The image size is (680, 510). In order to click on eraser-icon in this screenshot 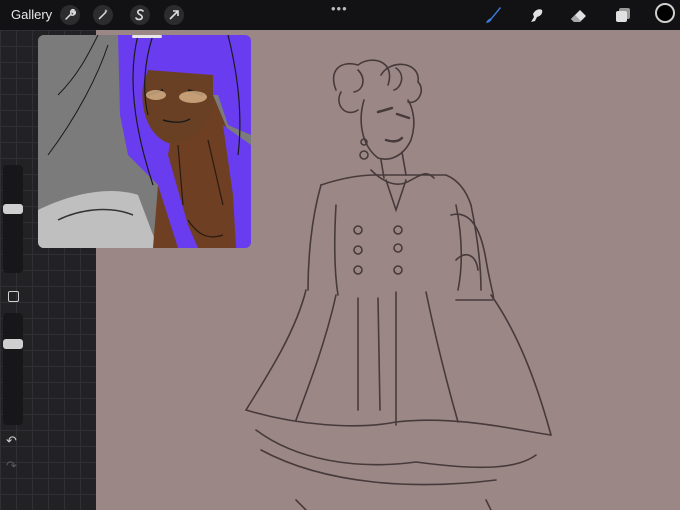, I will do `click(579, 15)`.